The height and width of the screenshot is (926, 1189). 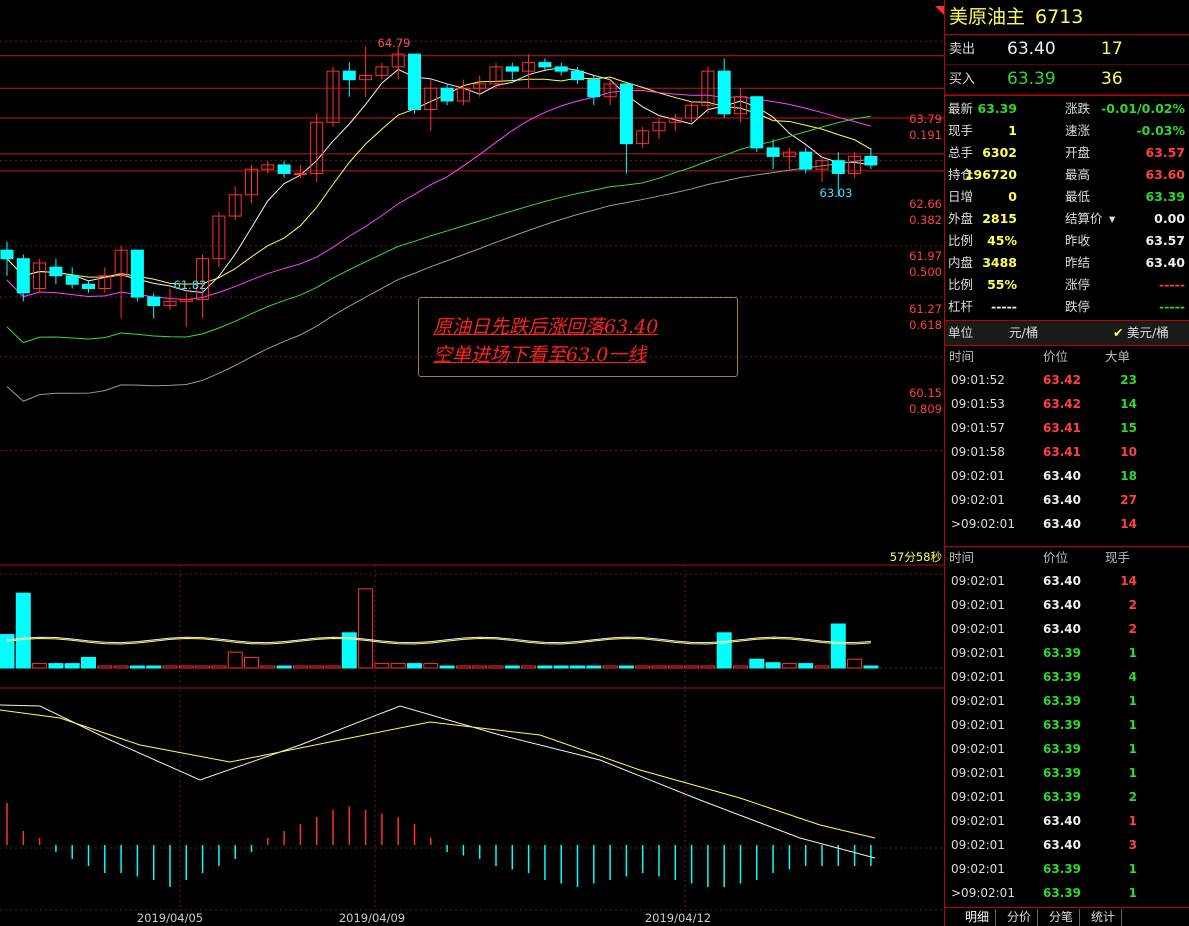 What do you see at coordinates (1012, 196) in the screenshot?
I see `stat-value: 0` at bounding box center [1012, 196].